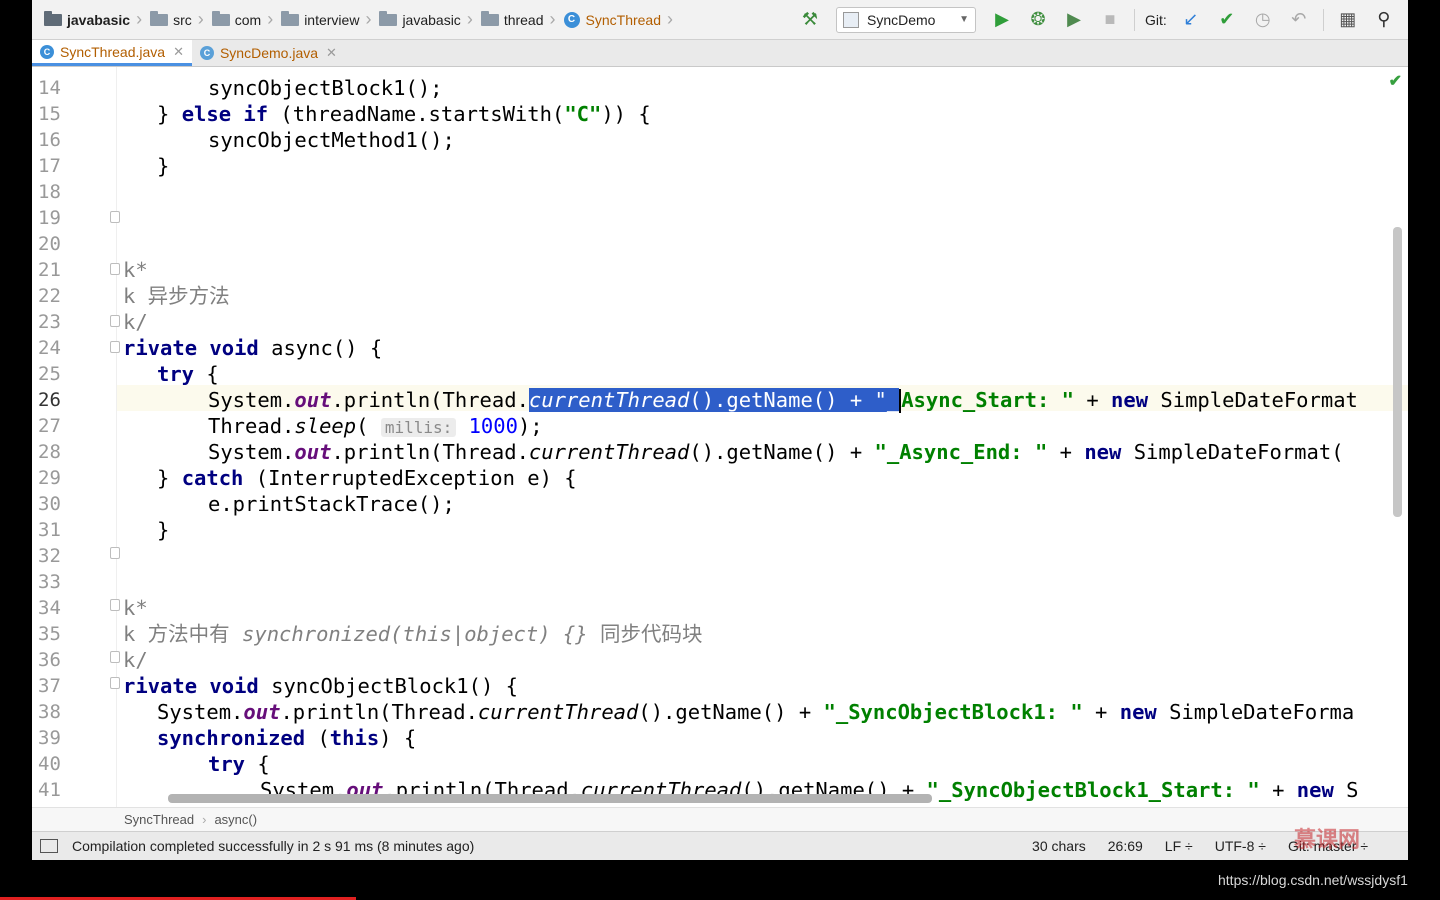 The width and height of the screenshot is (1440, 900). I want to click on tab-syncdemo: C SyncDemo.java ✕, so click(268, 53).